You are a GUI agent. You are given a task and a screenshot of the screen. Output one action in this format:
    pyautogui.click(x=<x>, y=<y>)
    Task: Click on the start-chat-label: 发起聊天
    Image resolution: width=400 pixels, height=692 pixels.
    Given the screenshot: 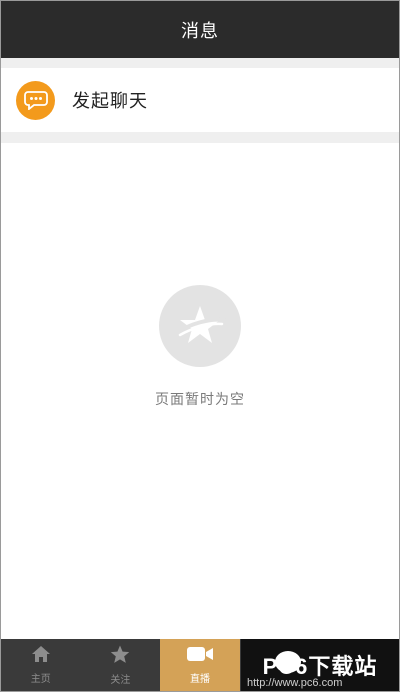 What is the action you would take?
    pyautogui.click(x=110, y=101)
    